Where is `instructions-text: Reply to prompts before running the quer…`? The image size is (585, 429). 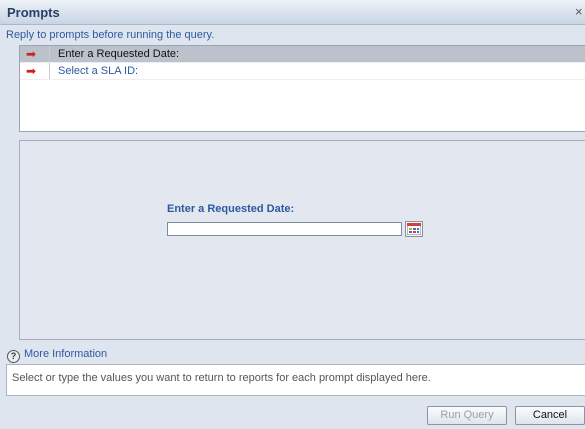
instructions-text: Reply to prompts before running the quer… is located at coordinates (110, 35).